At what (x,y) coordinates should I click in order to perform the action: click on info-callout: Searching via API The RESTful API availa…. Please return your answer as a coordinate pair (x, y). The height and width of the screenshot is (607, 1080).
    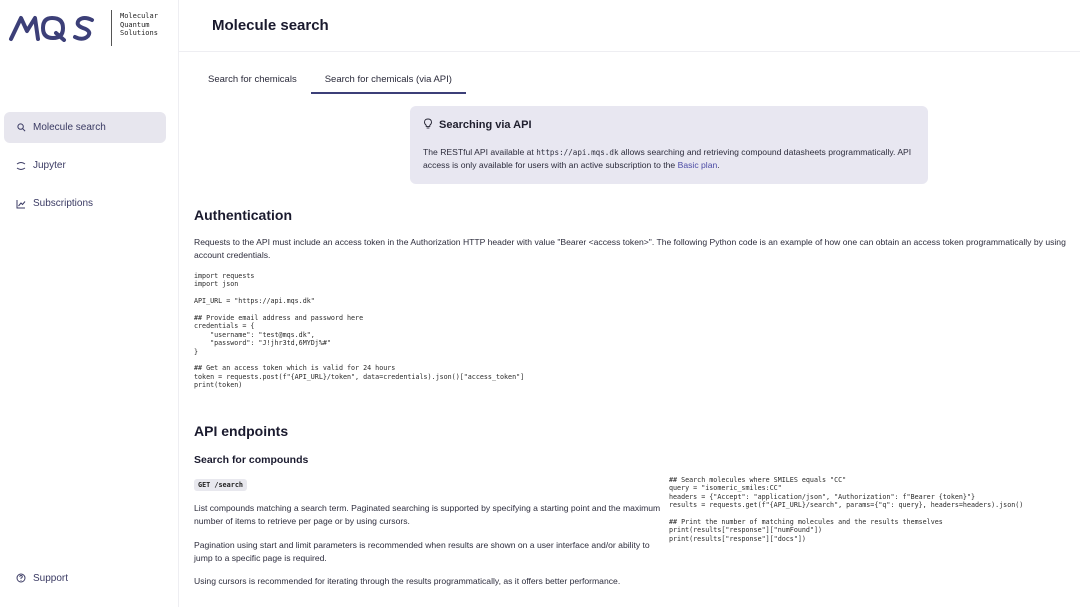
    Looking at the image, I should click on (669, 145).